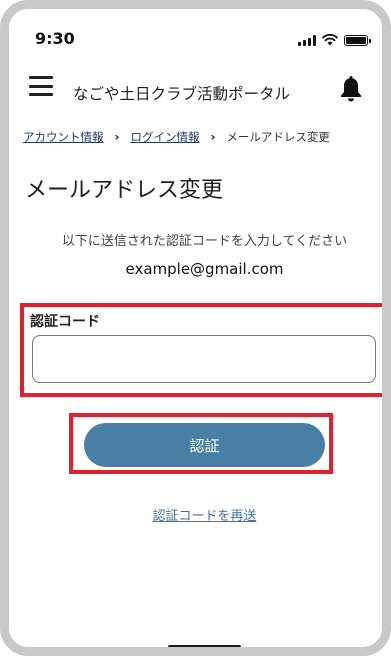  What do you see at coordinates (204, 359) in the screenshot?
I see `verification-code-input` at bounding box center [204, 359].